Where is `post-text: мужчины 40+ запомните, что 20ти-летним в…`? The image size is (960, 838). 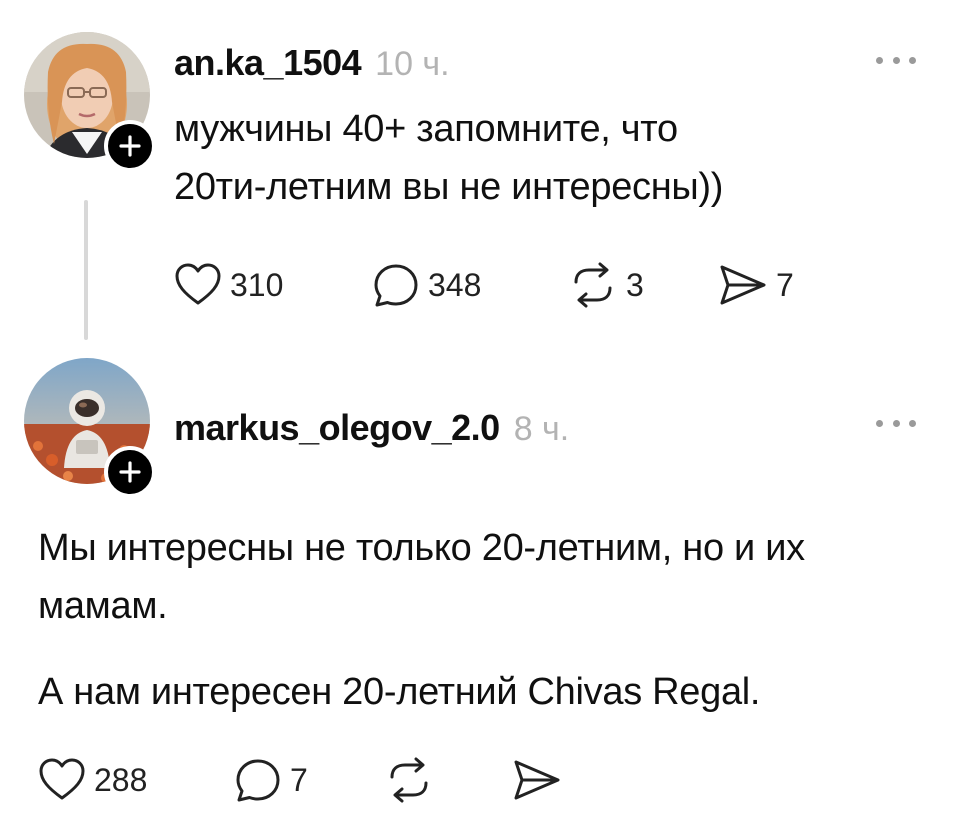 post-text: мужчины 40+ запомните, что 20ти-летним в… is located at coordinates (554, 158).